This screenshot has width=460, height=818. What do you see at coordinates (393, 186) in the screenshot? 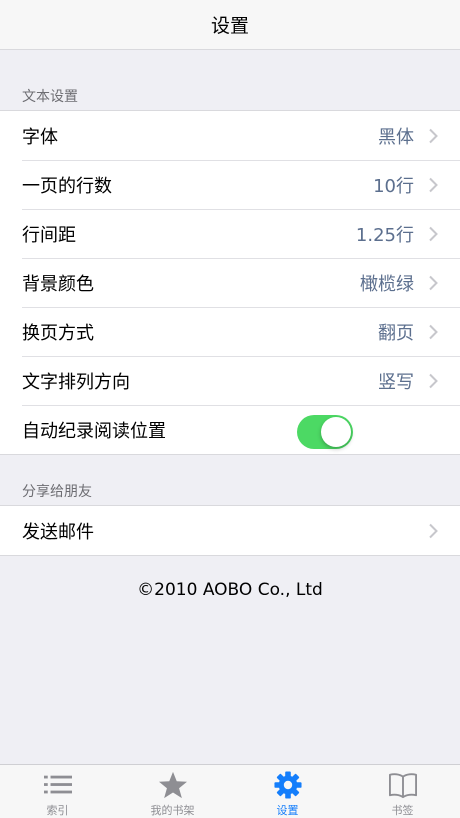
I see `lines-per-page-value: 10行` at bounding box center [393, 186].